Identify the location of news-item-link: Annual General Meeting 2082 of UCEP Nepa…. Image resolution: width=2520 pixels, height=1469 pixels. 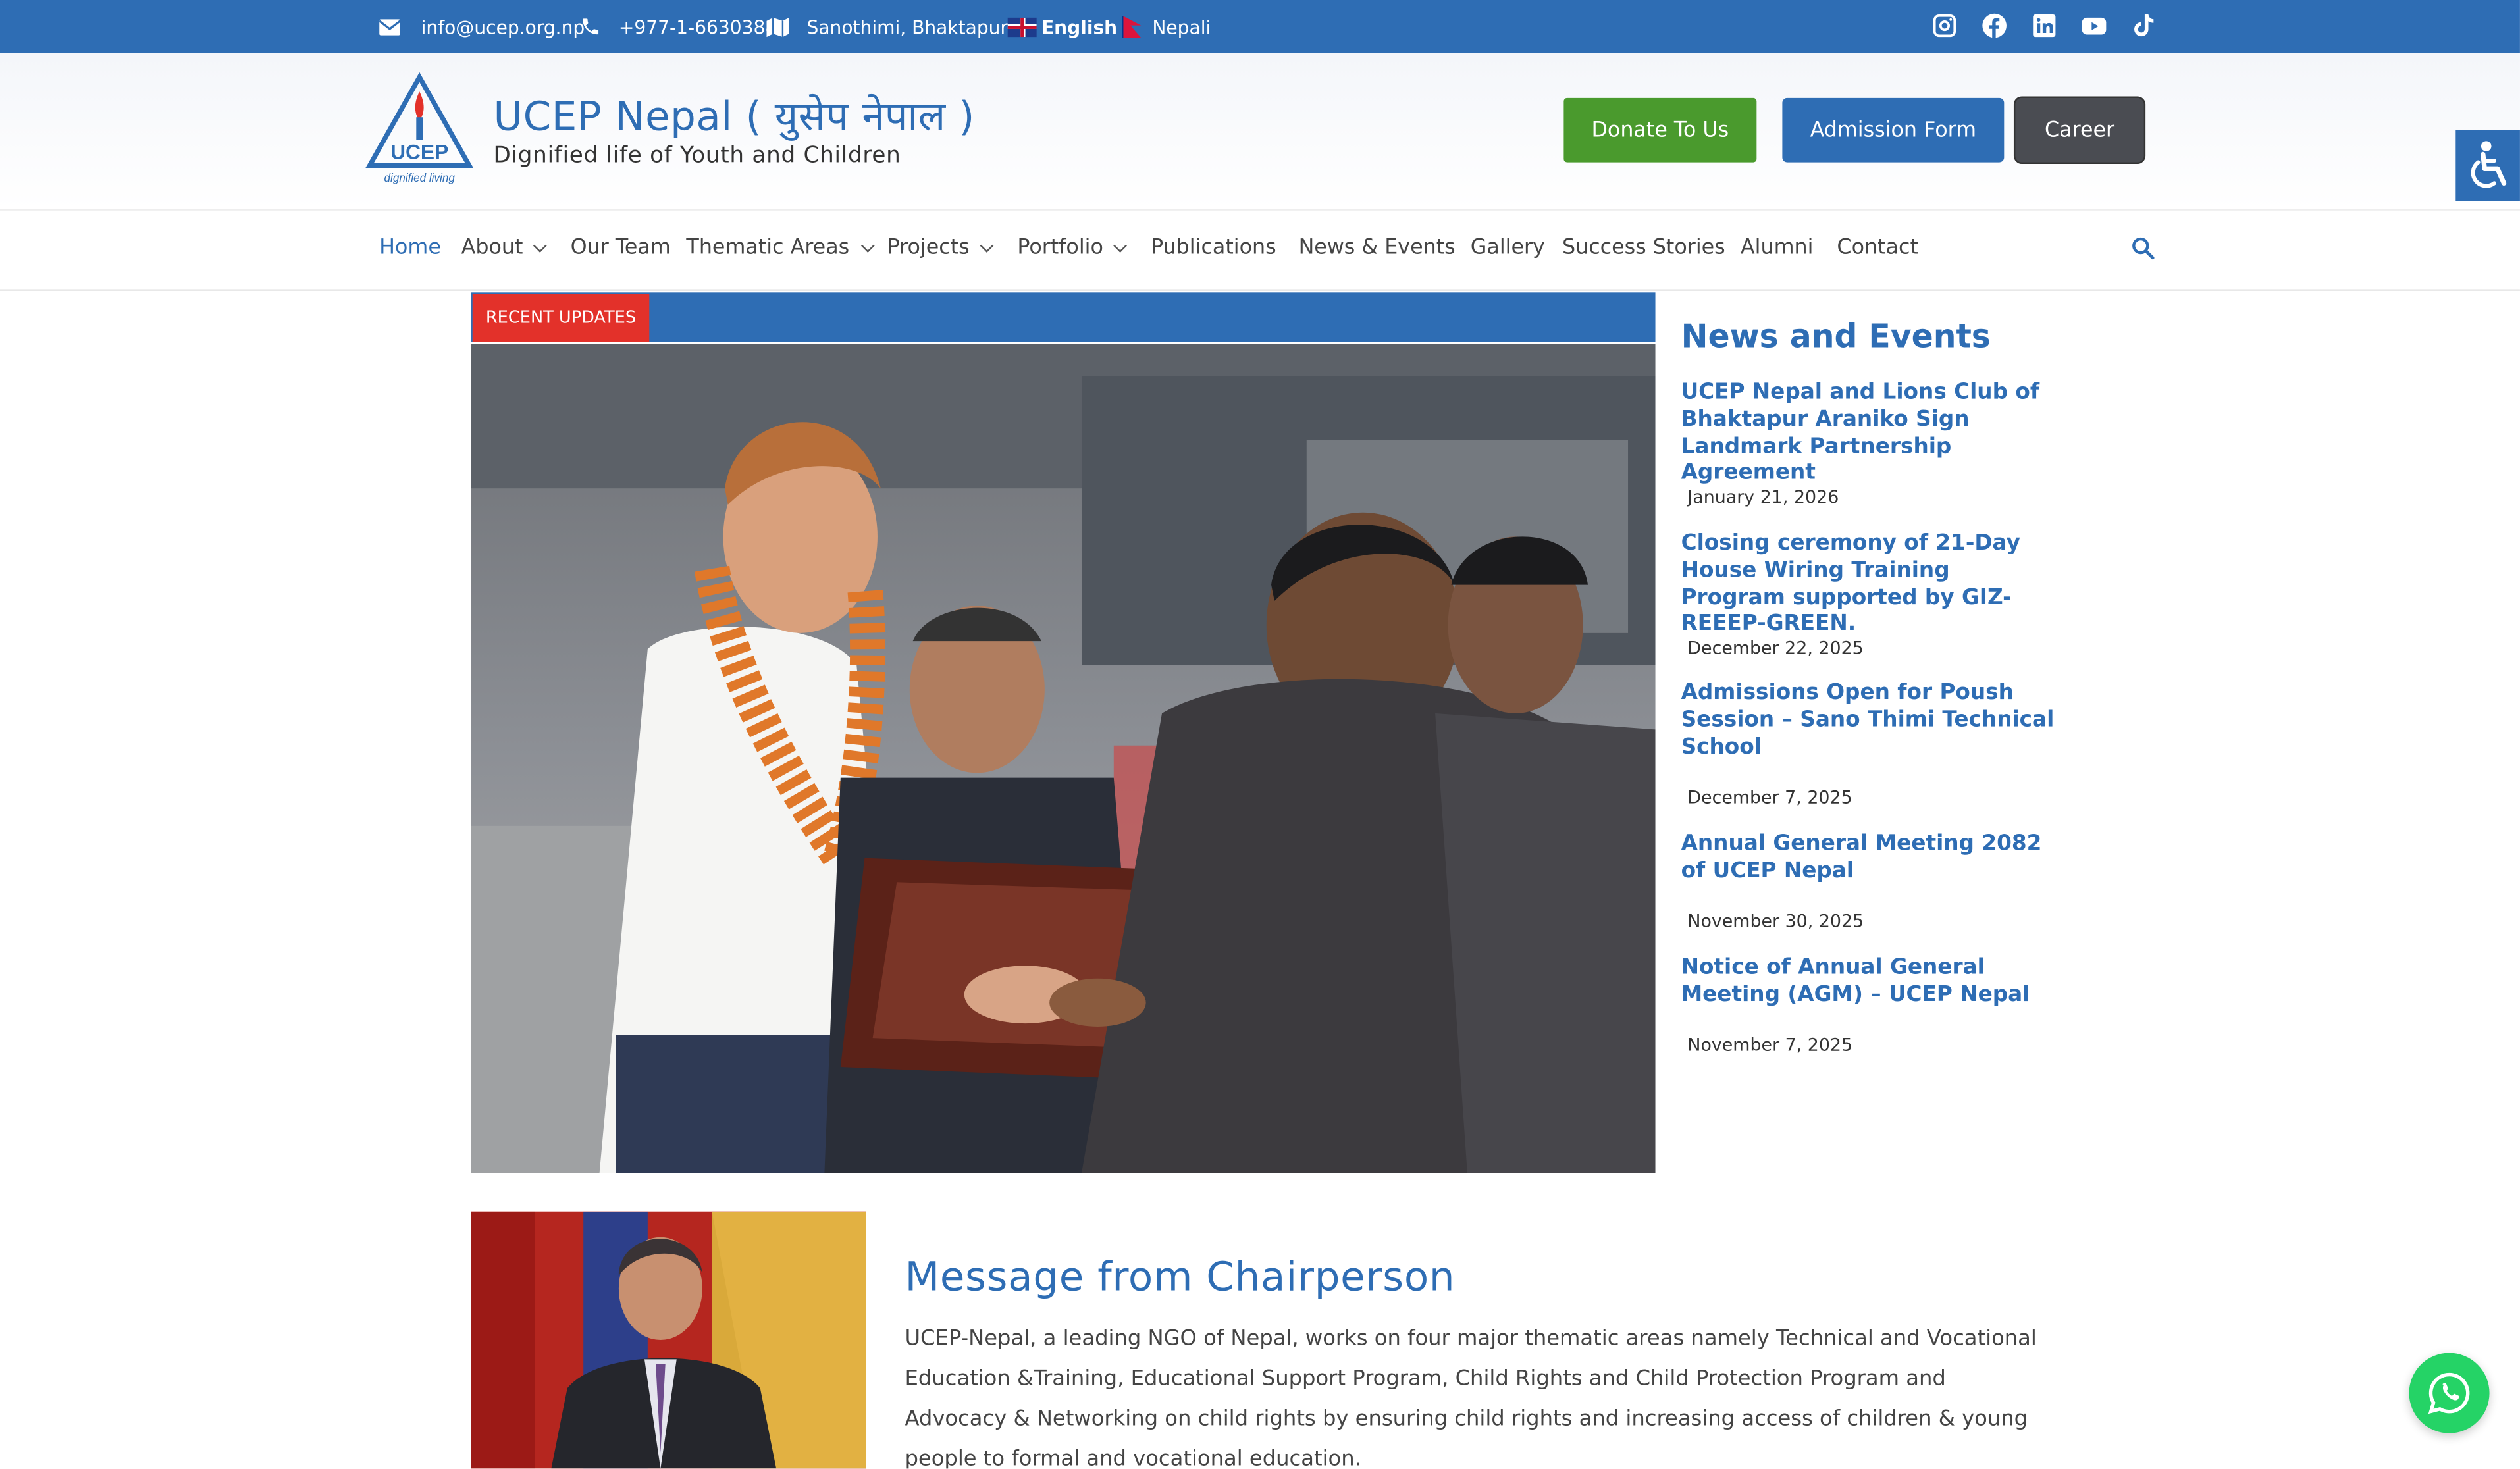
(1870, 860).